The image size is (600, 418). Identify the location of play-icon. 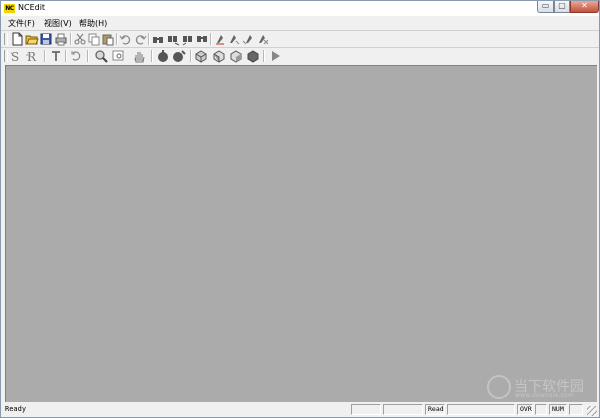
(275, 56).